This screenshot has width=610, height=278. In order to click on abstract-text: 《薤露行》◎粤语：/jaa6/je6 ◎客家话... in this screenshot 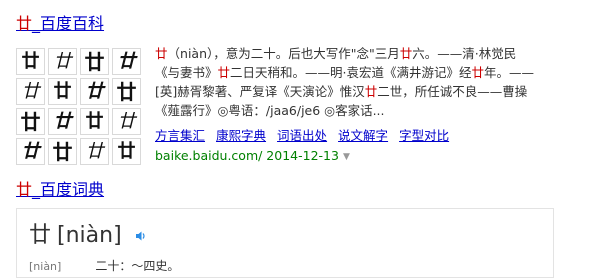, I will do `click(270, 110)`.